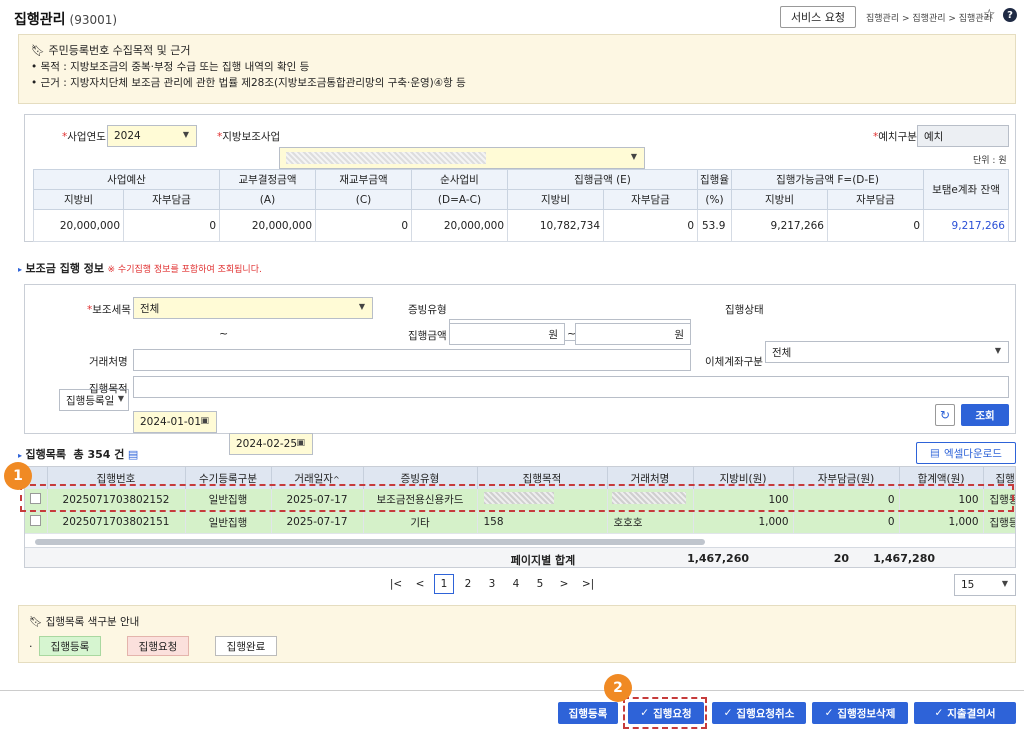 The height and width of the screenshot is (730, 1024). I want to click on list-count: 총 354 건, so click(99, 454).